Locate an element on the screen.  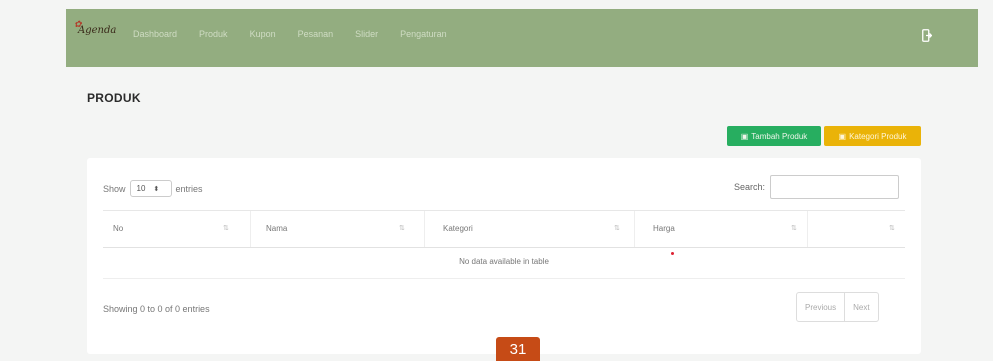
entries-label: entries is located at coordinates (189, 188).